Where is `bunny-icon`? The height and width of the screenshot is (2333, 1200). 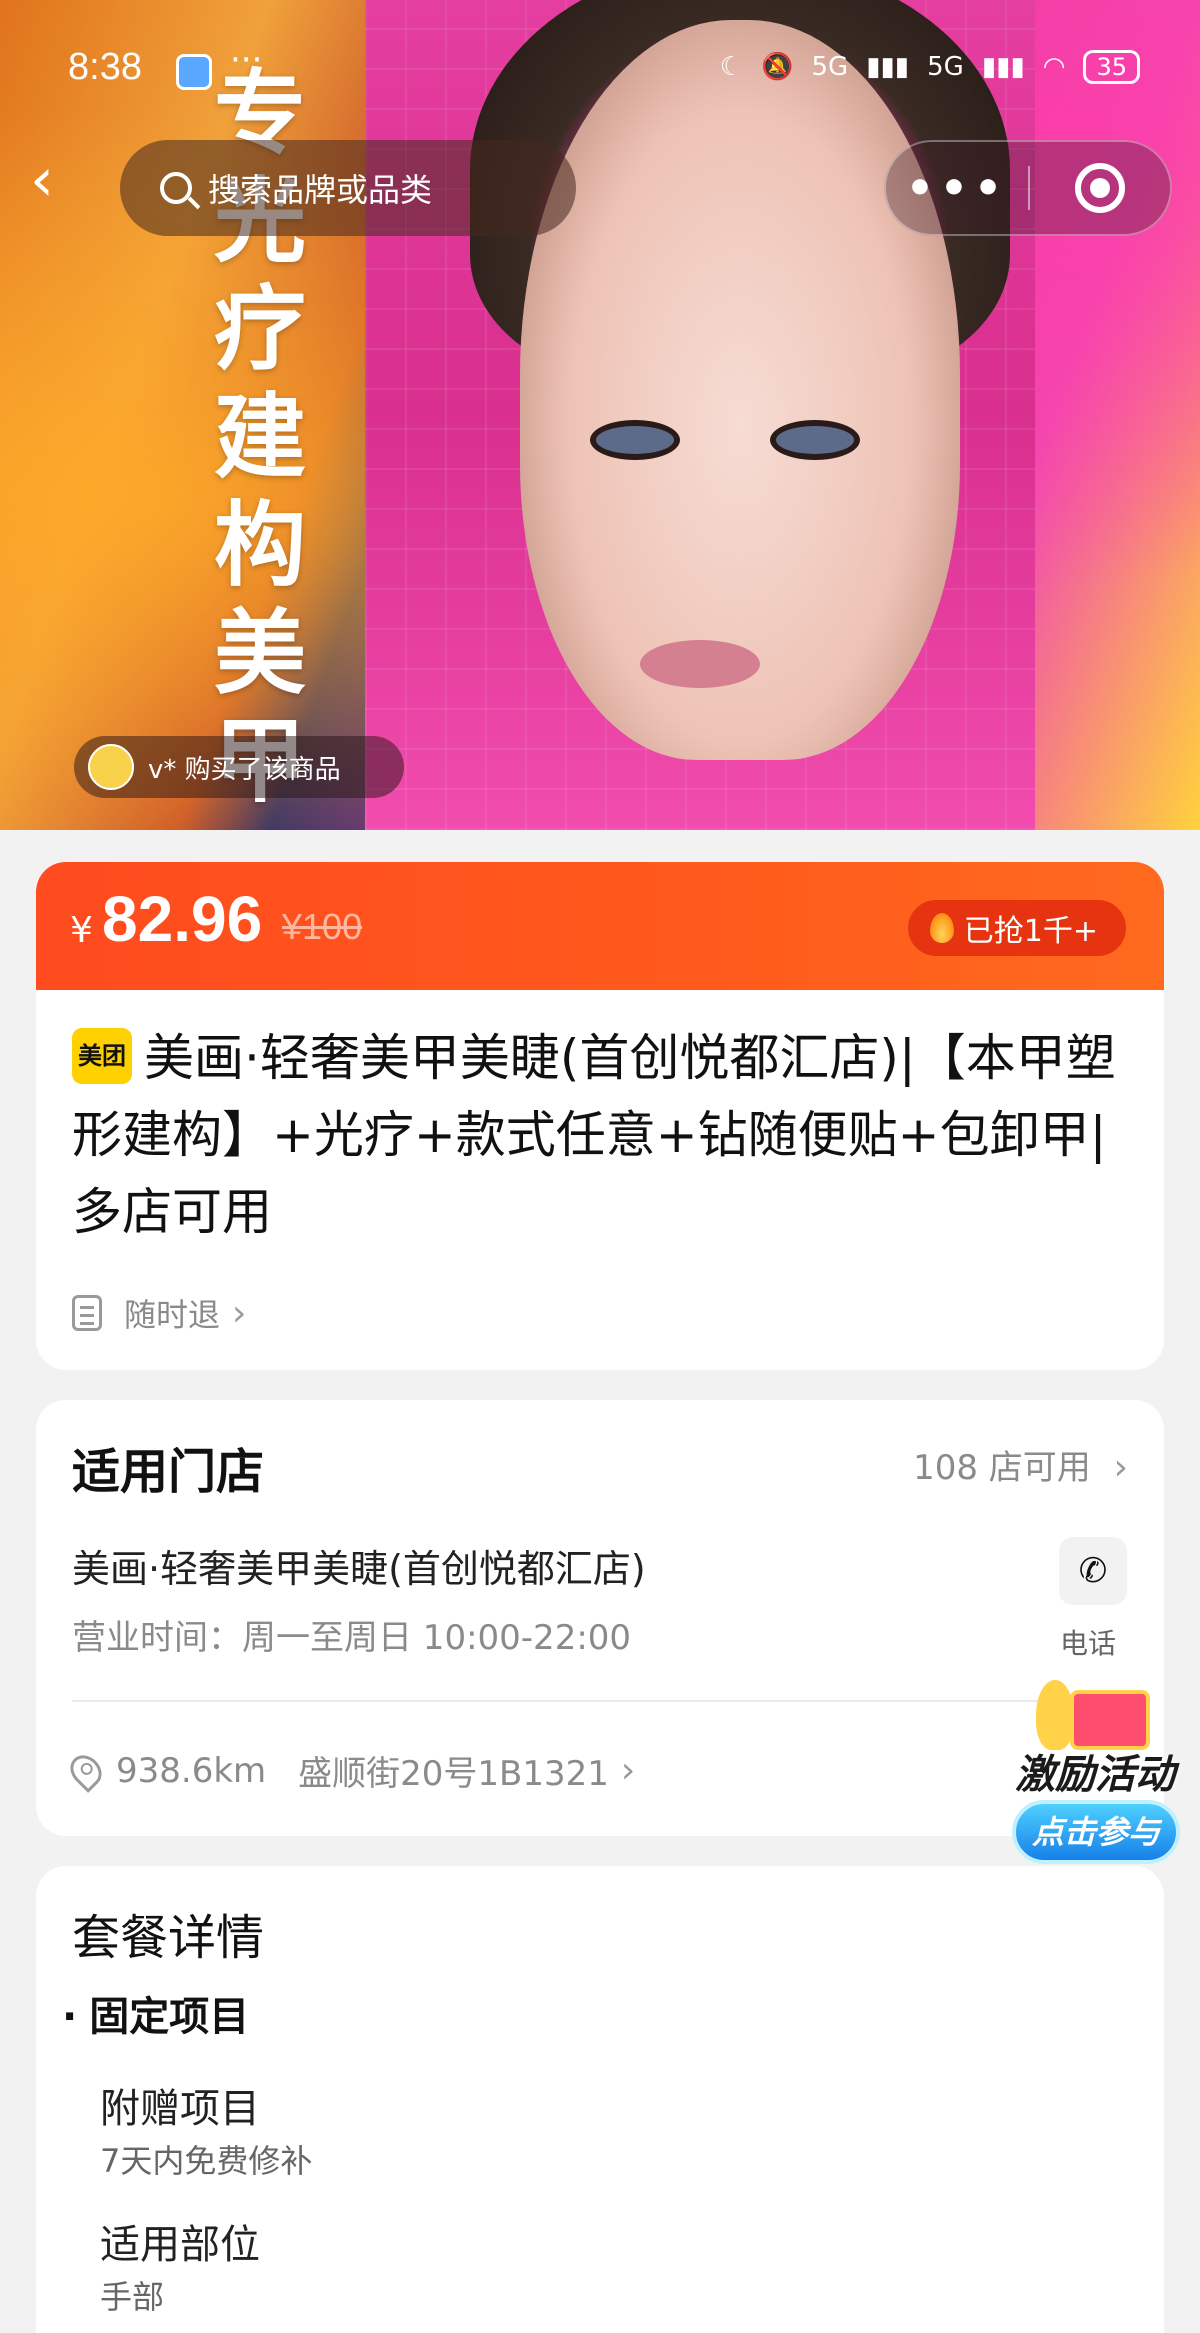
bunny-icon is located at coordinates (1055, 1715).